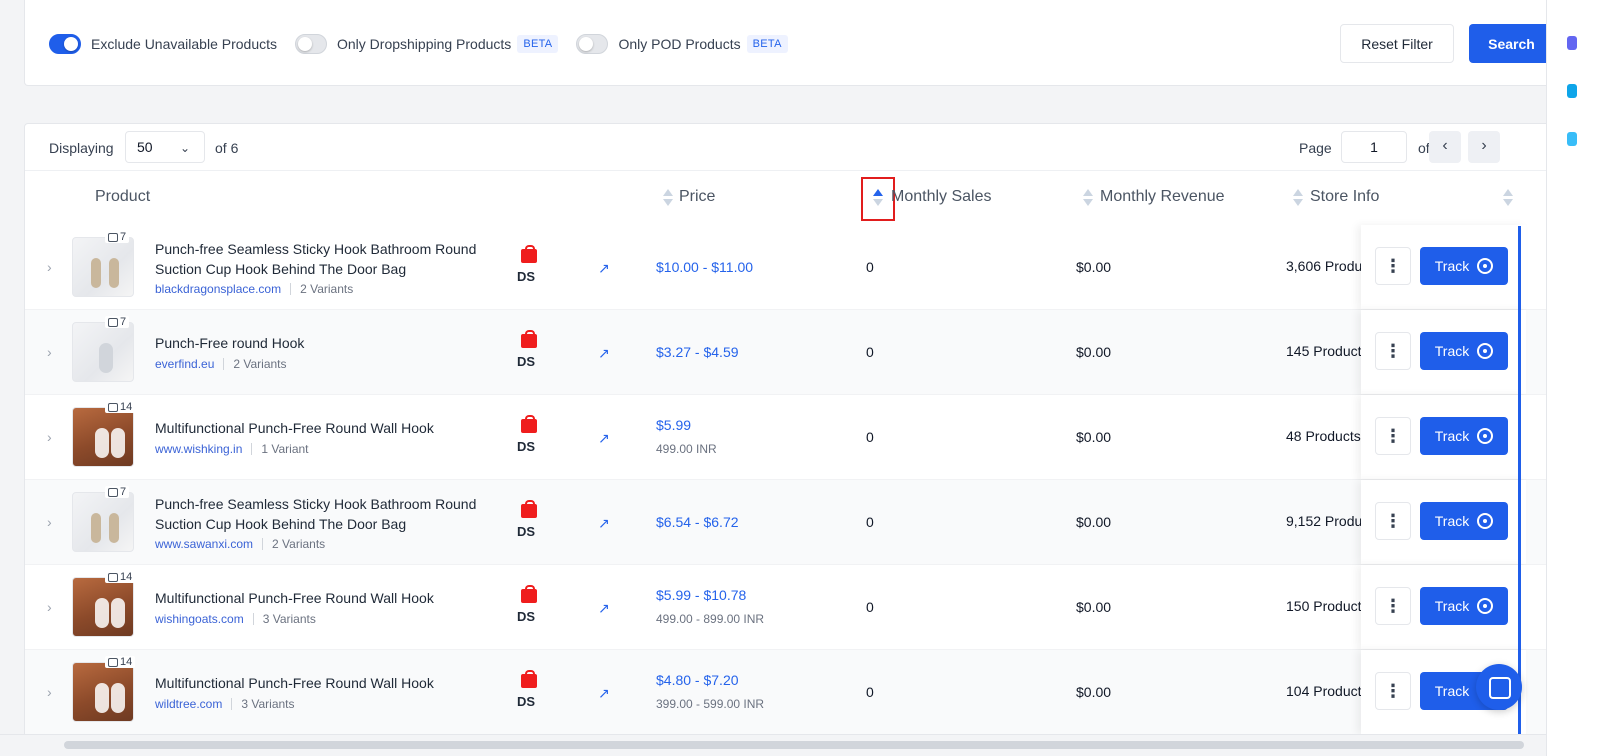 This screenshot has width=1600, height=756. What do you see at coordinates (1508, 198) in the screenshot?
I see `extra-sort-icon` at bounding box center [1508, 198].